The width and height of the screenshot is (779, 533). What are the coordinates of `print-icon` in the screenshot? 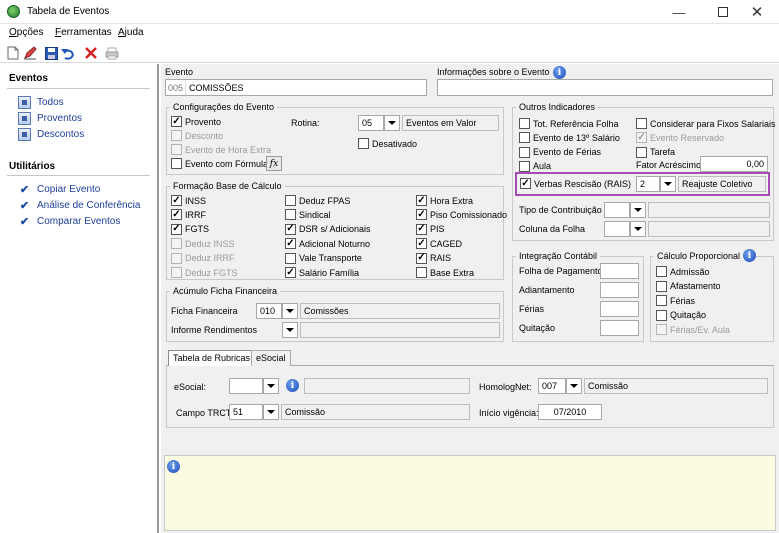 It's located at (112, 53).